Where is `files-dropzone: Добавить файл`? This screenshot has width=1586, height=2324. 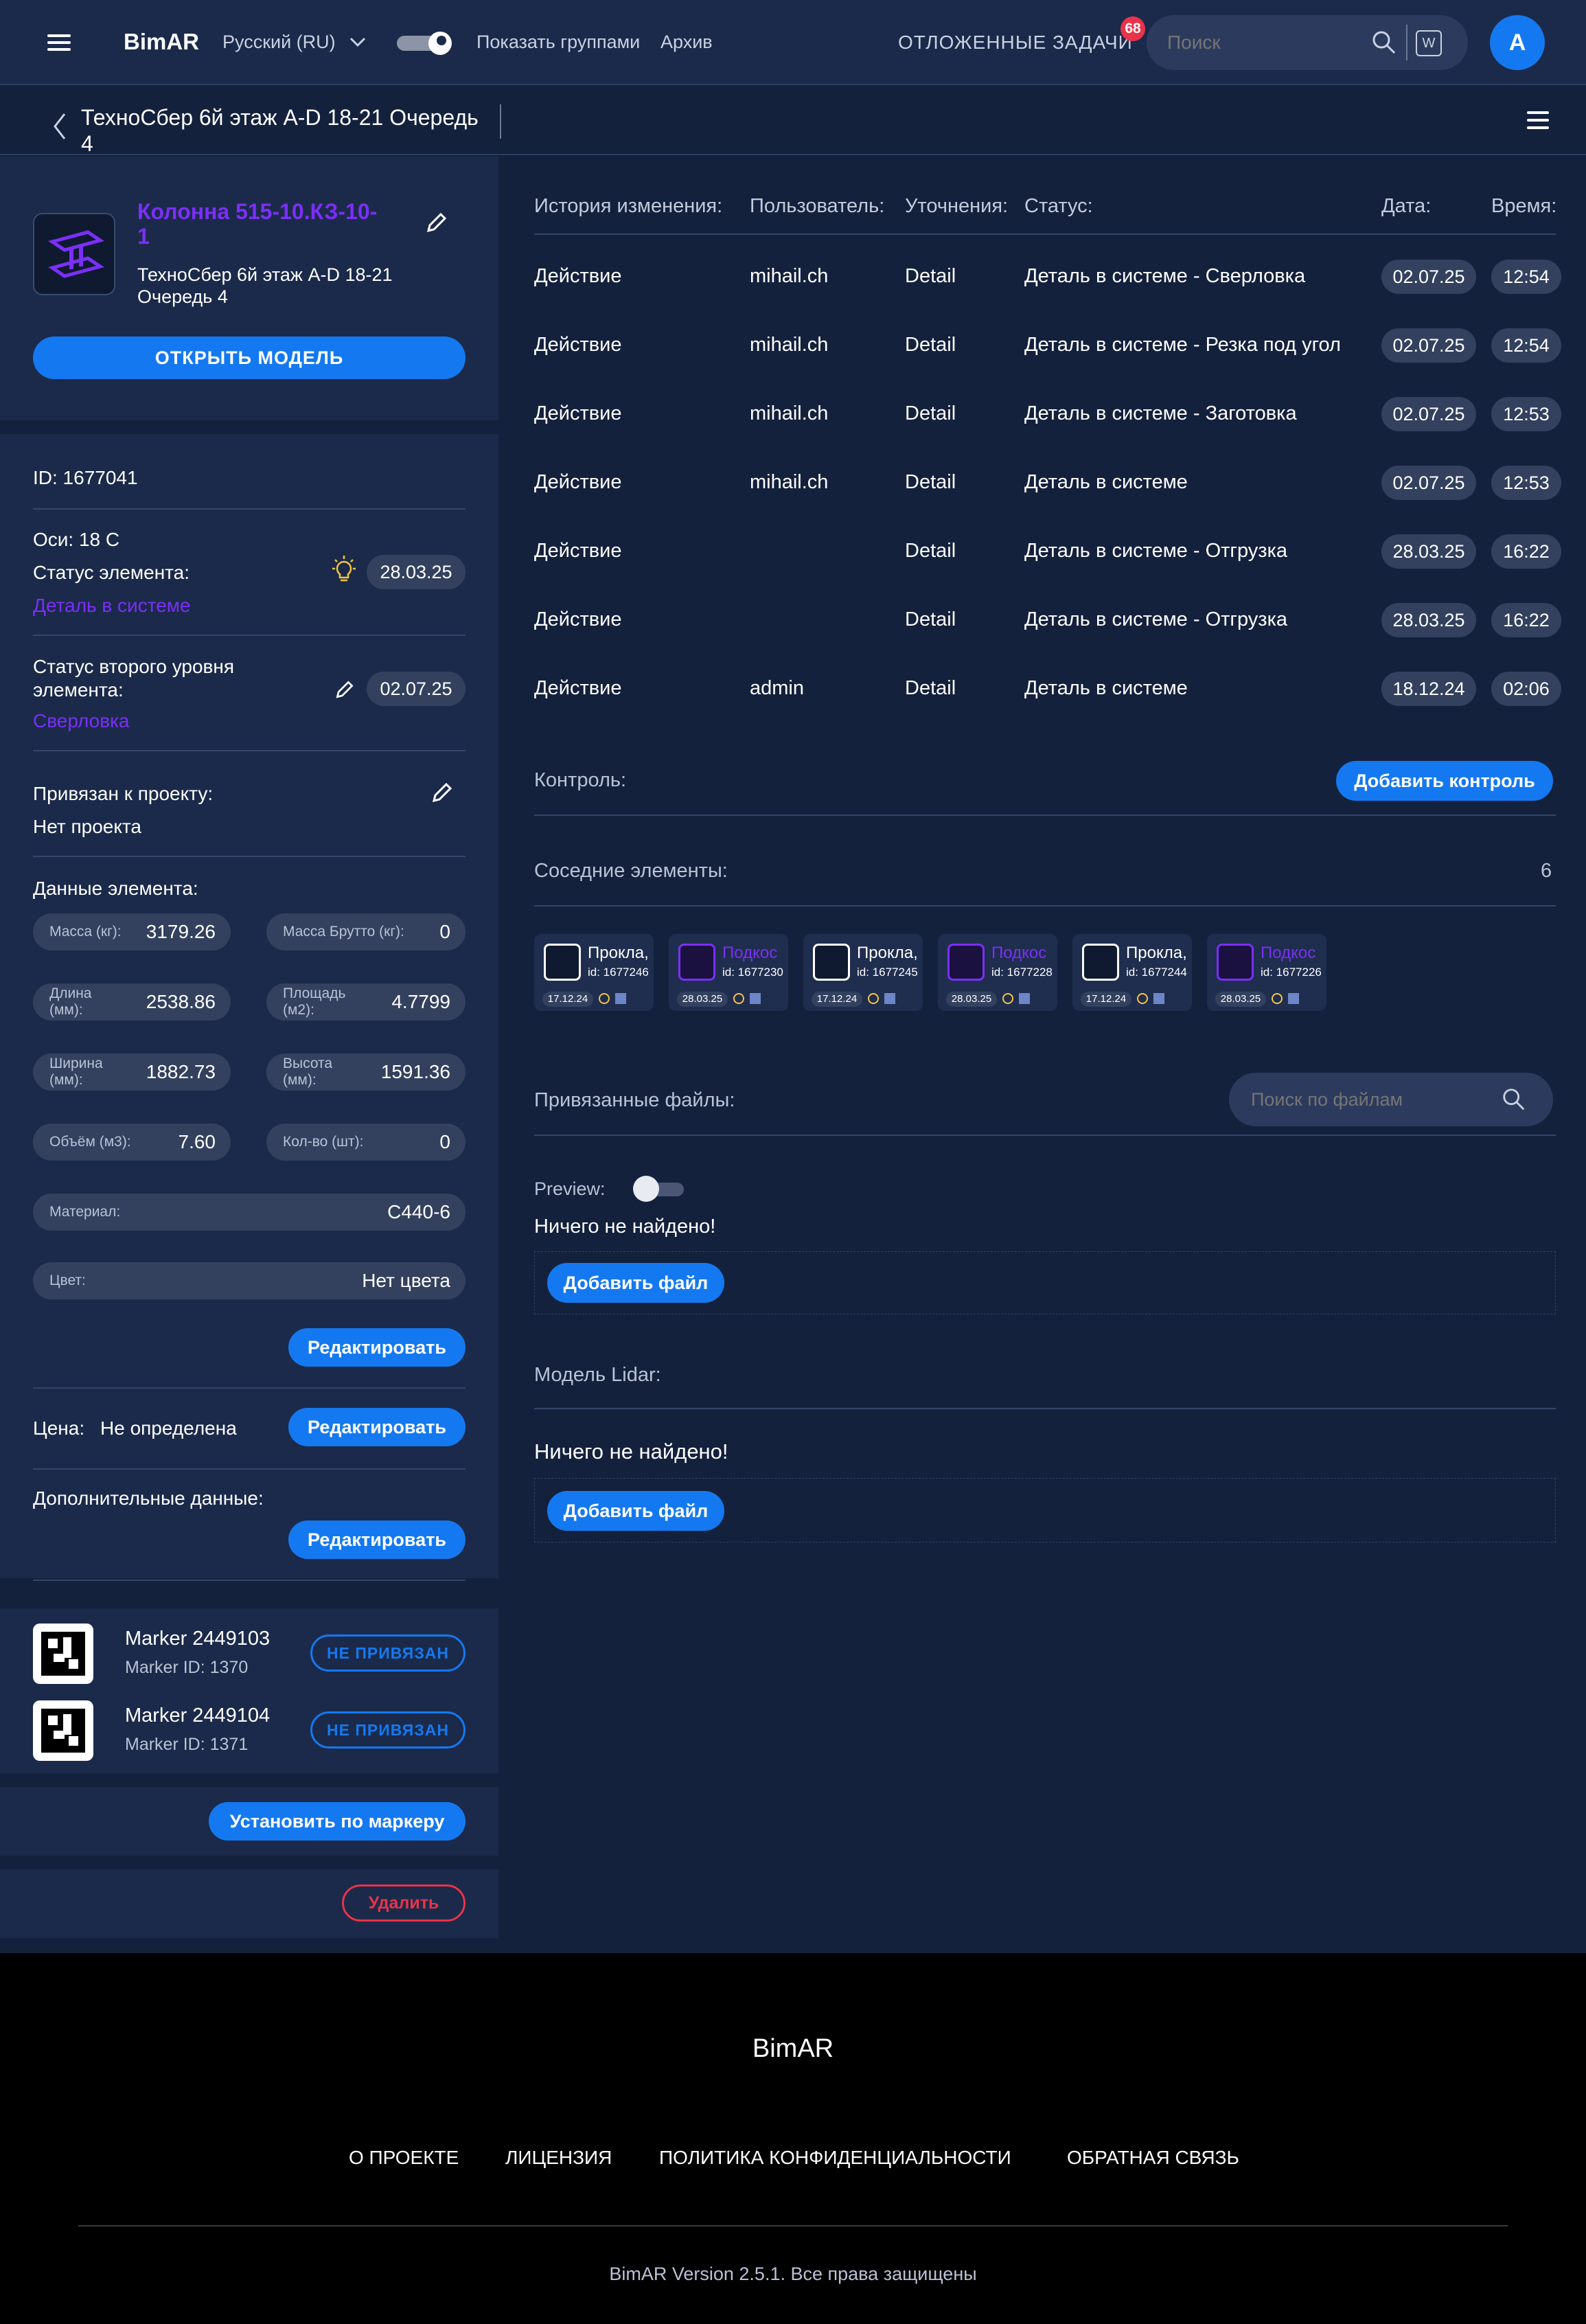
files-dropzone: Добавить файл is located at coordinates (1045, 1283).